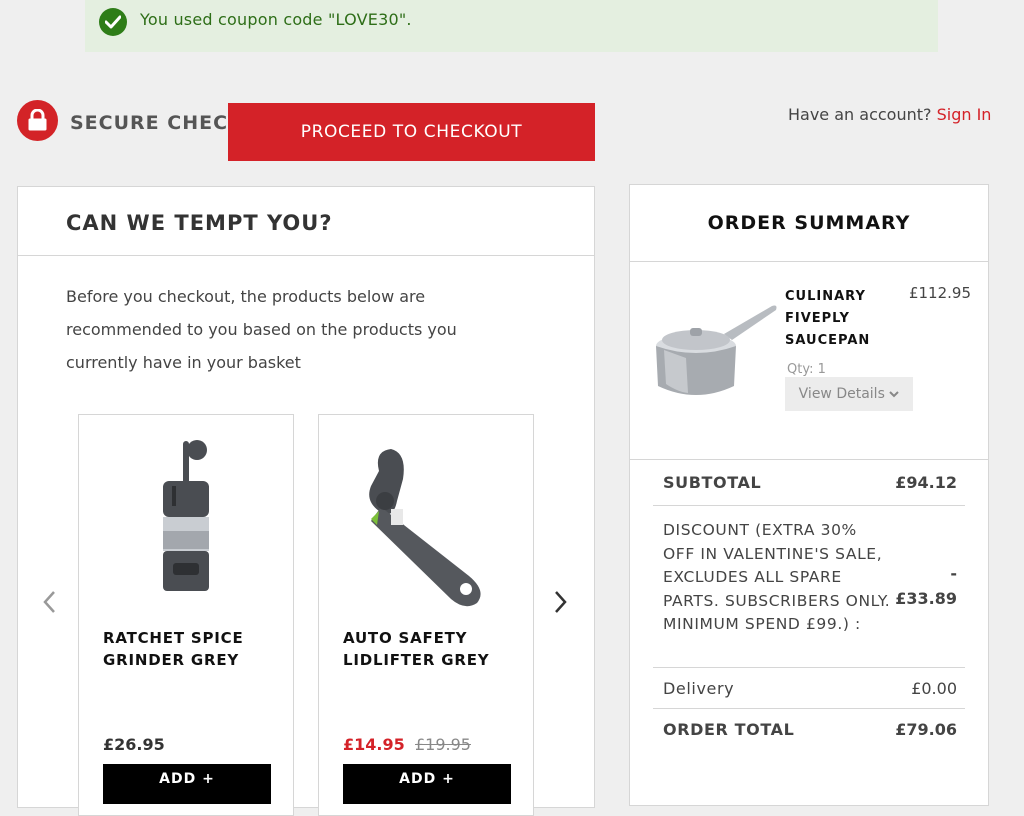 The width and height of the screenshot is (1024, 816). What do you see at coordinates (953, 573) in the screenshot?
I see `discount-sign: -` at bounding box center [953, 573].